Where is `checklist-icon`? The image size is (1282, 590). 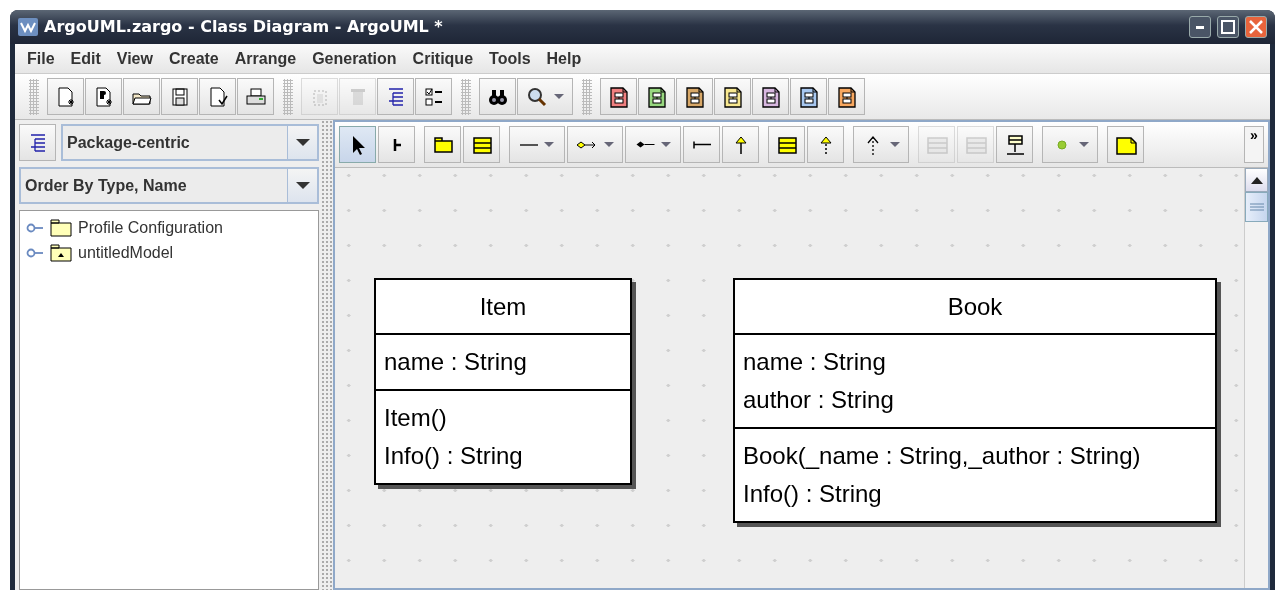 checklist-icon is located at coordinates (433, 96).